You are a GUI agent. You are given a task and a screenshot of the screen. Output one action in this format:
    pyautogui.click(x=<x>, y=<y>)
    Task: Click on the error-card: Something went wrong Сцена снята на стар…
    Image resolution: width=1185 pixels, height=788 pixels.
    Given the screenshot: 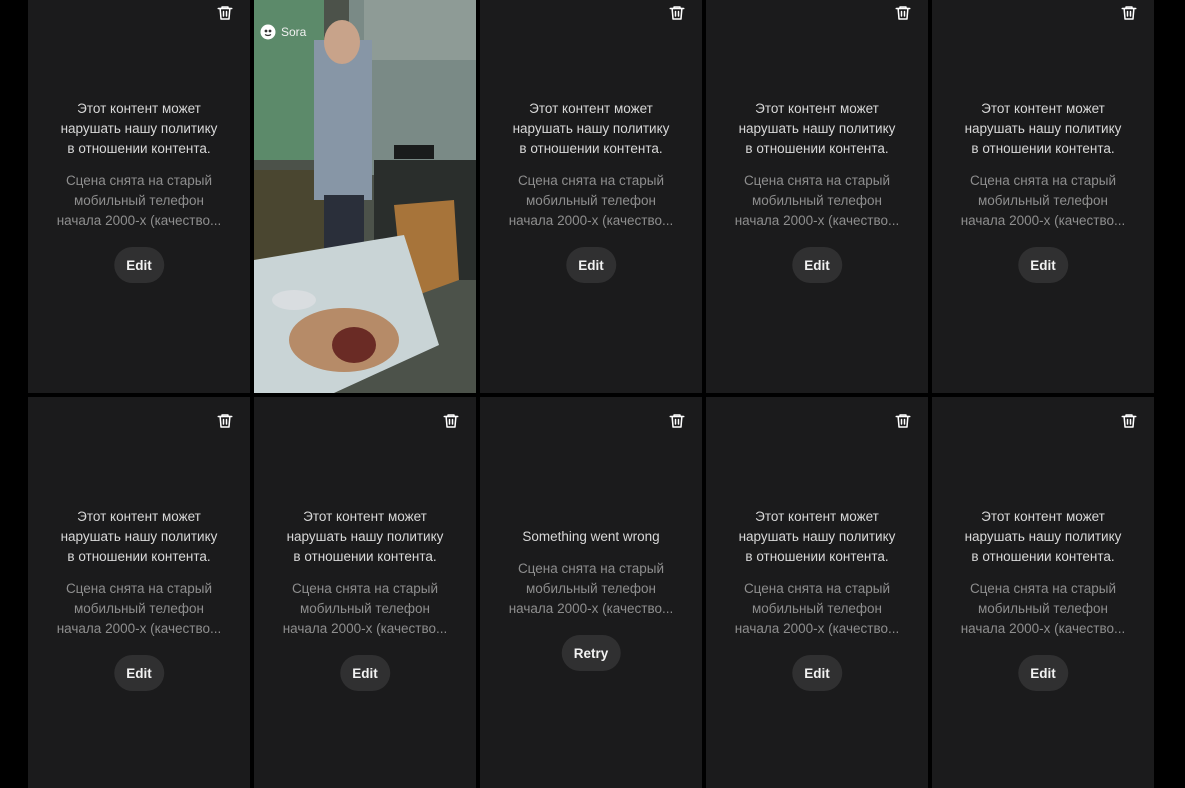 What is the action you would take?
    pyautogui.click(x=591, y=592)
    